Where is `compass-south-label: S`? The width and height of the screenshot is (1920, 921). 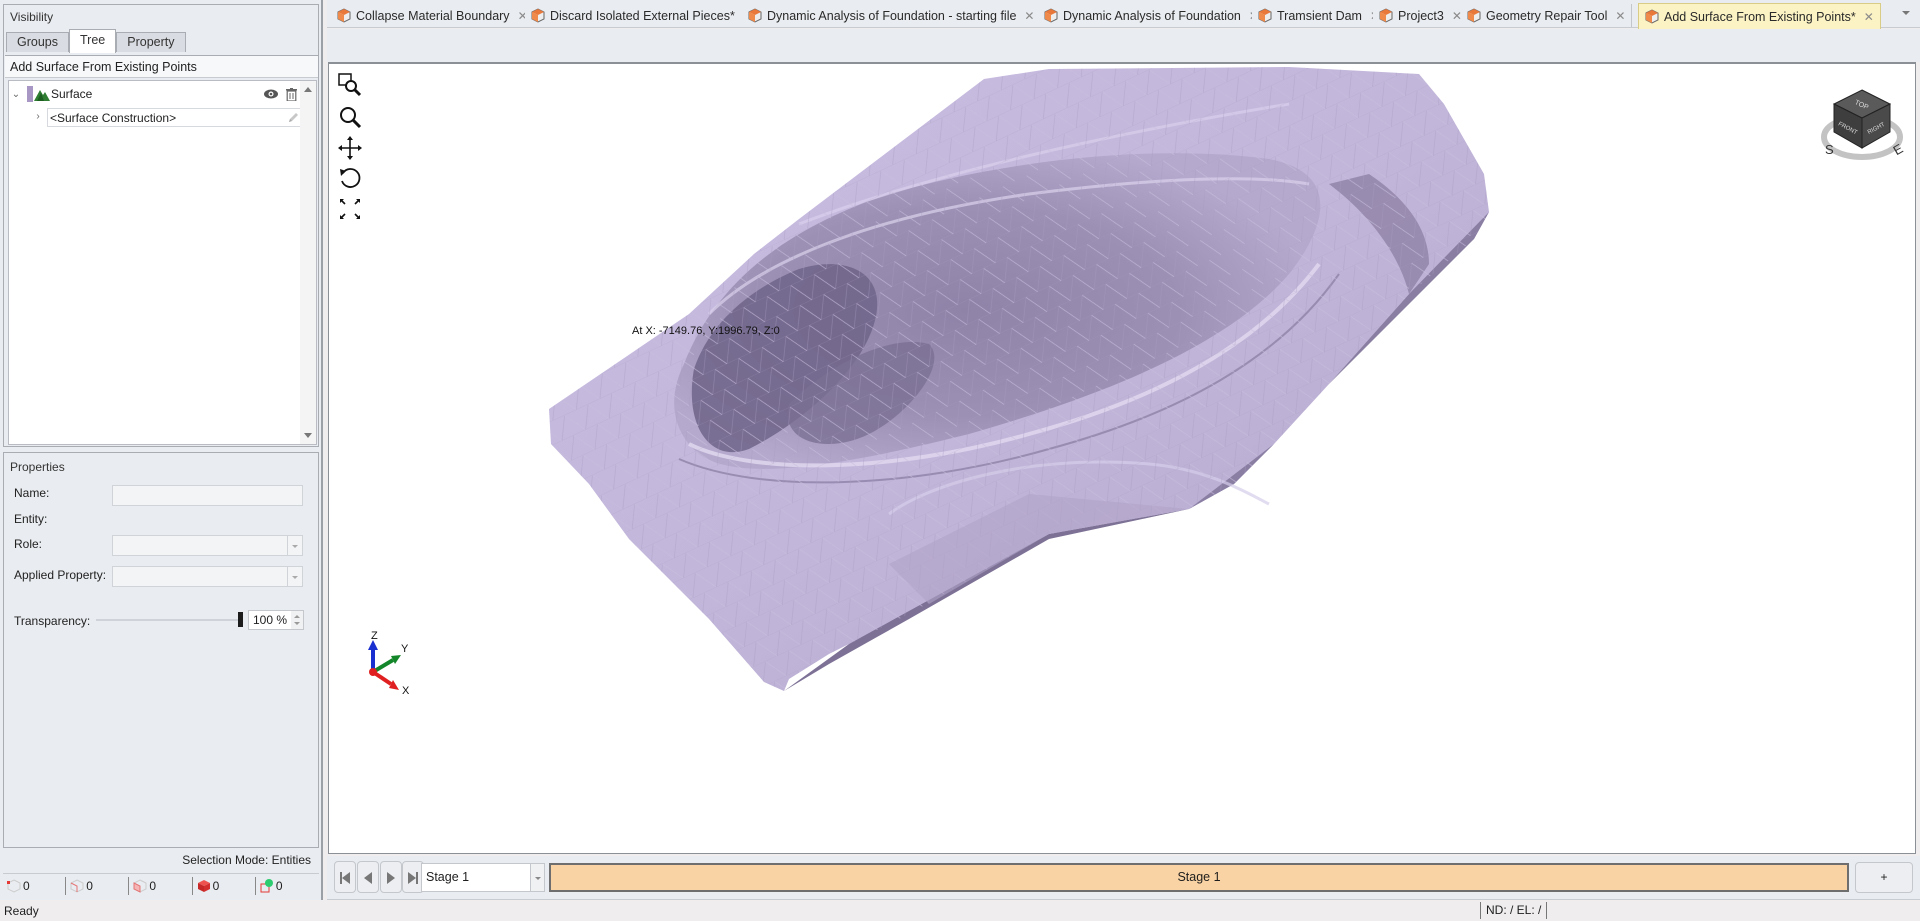 compass-south-label: S is located at coordinates (1829, 149).